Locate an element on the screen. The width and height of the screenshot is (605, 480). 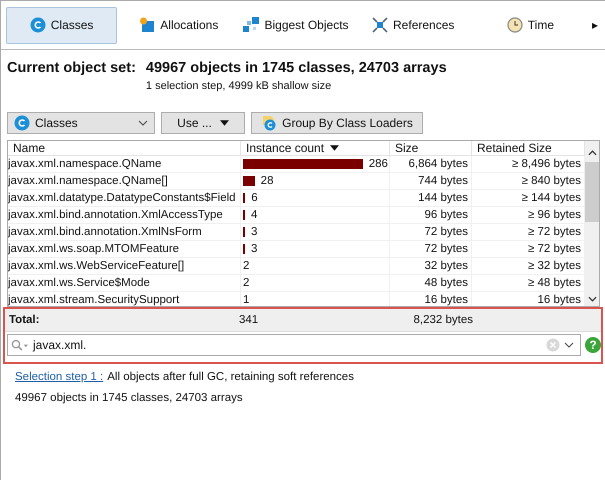
count-cell-text: 4 is located at coordinates (254, 215).